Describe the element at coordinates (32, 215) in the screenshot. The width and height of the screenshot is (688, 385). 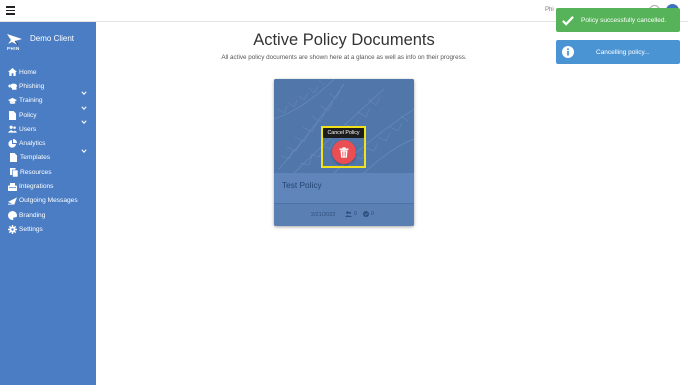
I see `sidebar-item-label: Branding` at that location.